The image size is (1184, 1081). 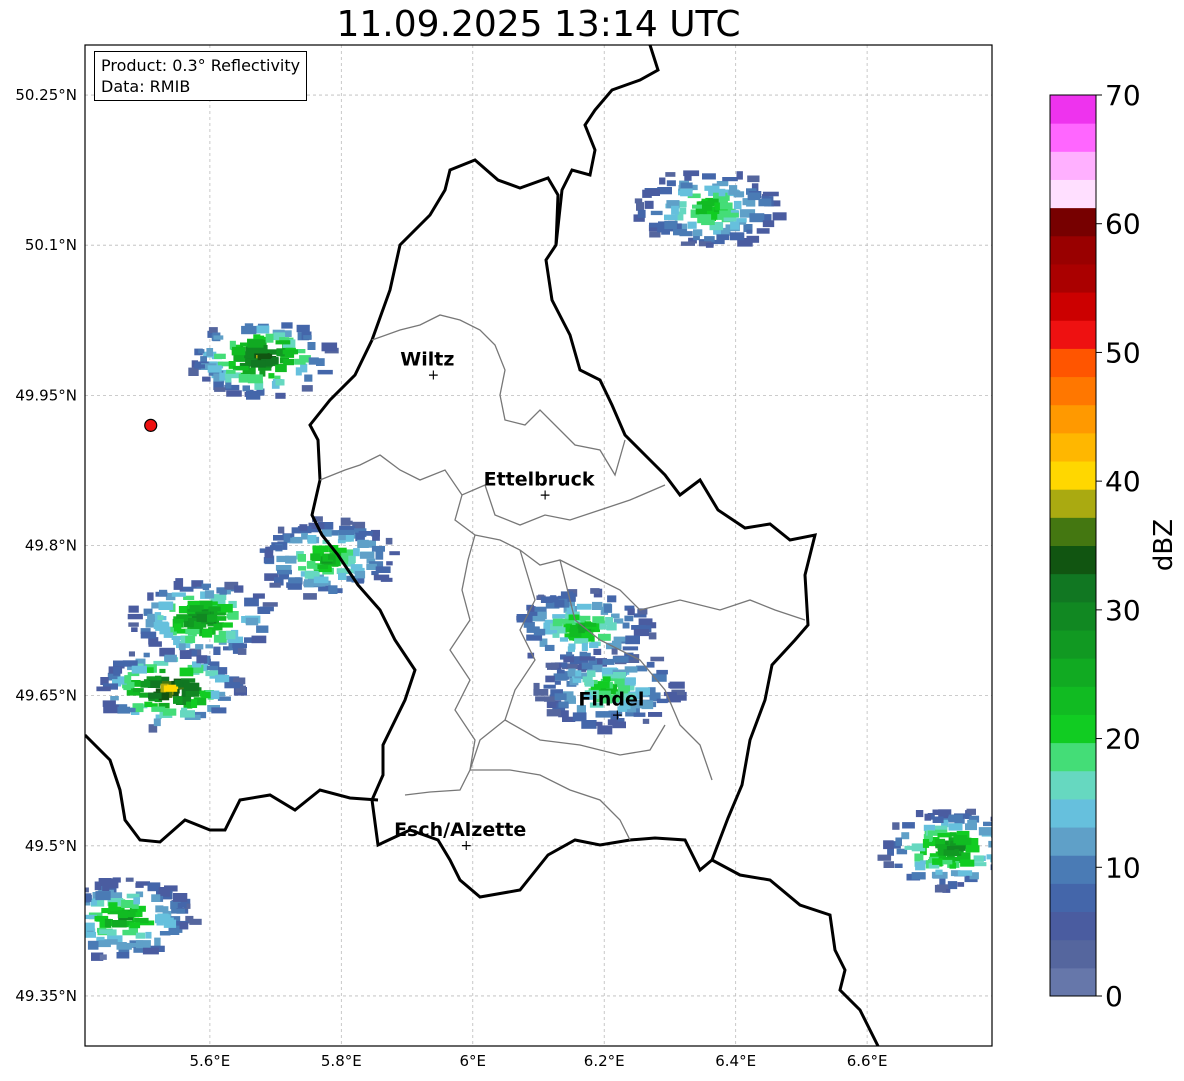 I want to click on product-label: Product: 0.3° Reflectivity, so click(x=201, y=65).